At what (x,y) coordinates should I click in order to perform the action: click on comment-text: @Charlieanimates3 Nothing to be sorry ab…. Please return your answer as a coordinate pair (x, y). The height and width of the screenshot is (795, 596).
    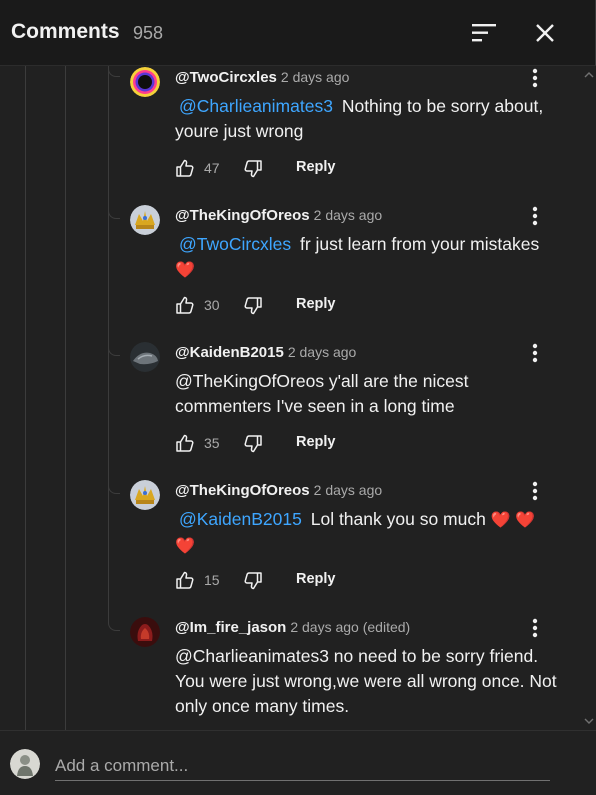
    Looking at the image, I should click on (359, 118).